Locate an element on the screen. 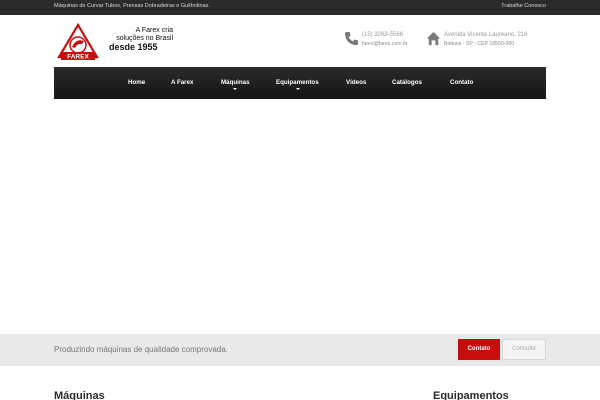 The image size is (600, 400). section-heading-maquinas: Máquinas is located at coordinates (79, 395).